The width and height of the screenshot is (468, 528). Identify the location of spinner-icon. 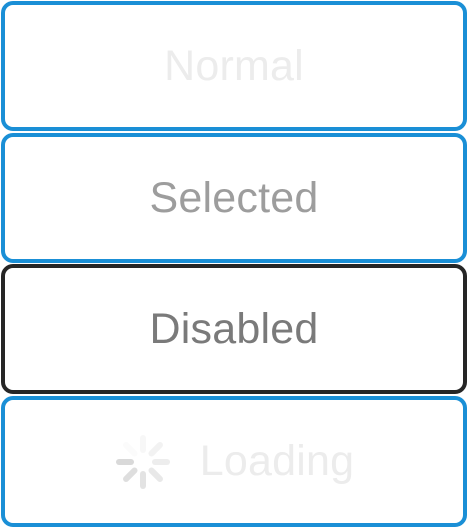
(142, 461).